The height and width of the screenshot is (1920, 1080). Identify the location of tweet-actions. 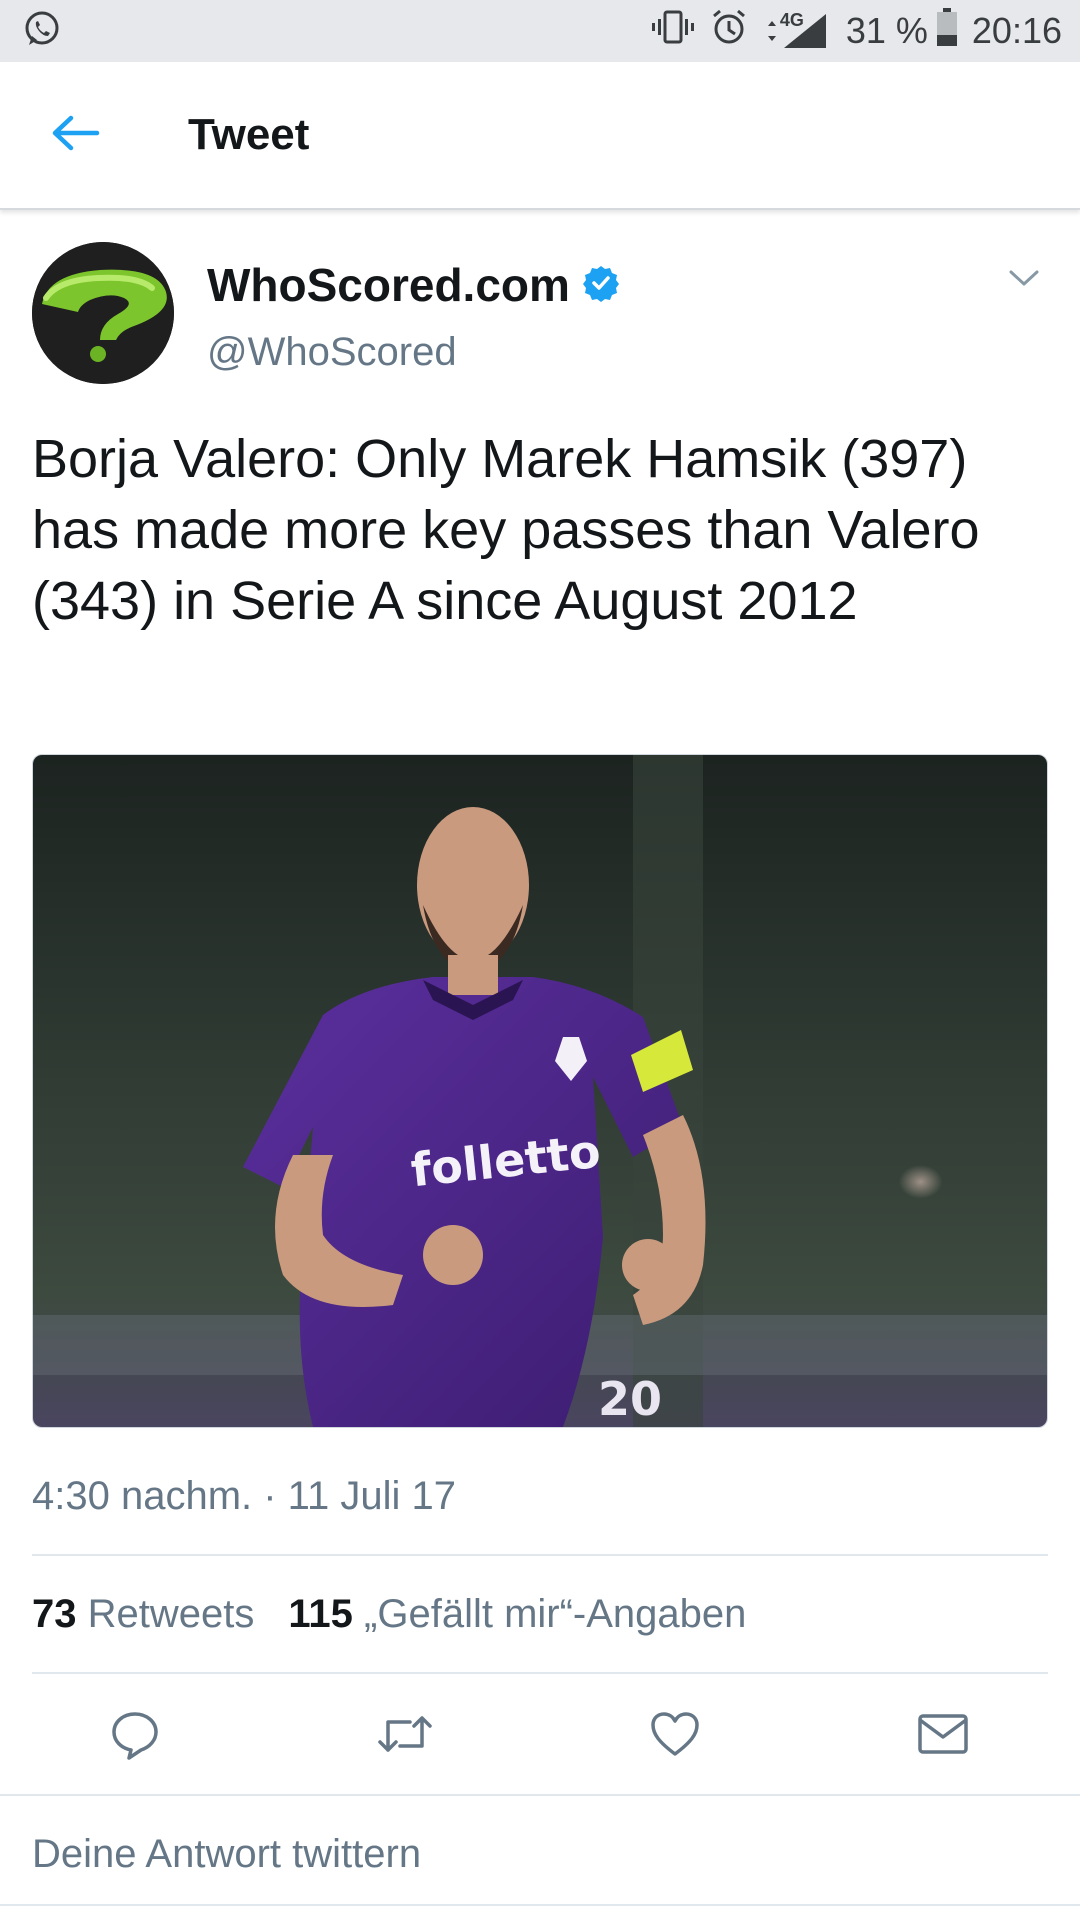
(540, 1736).